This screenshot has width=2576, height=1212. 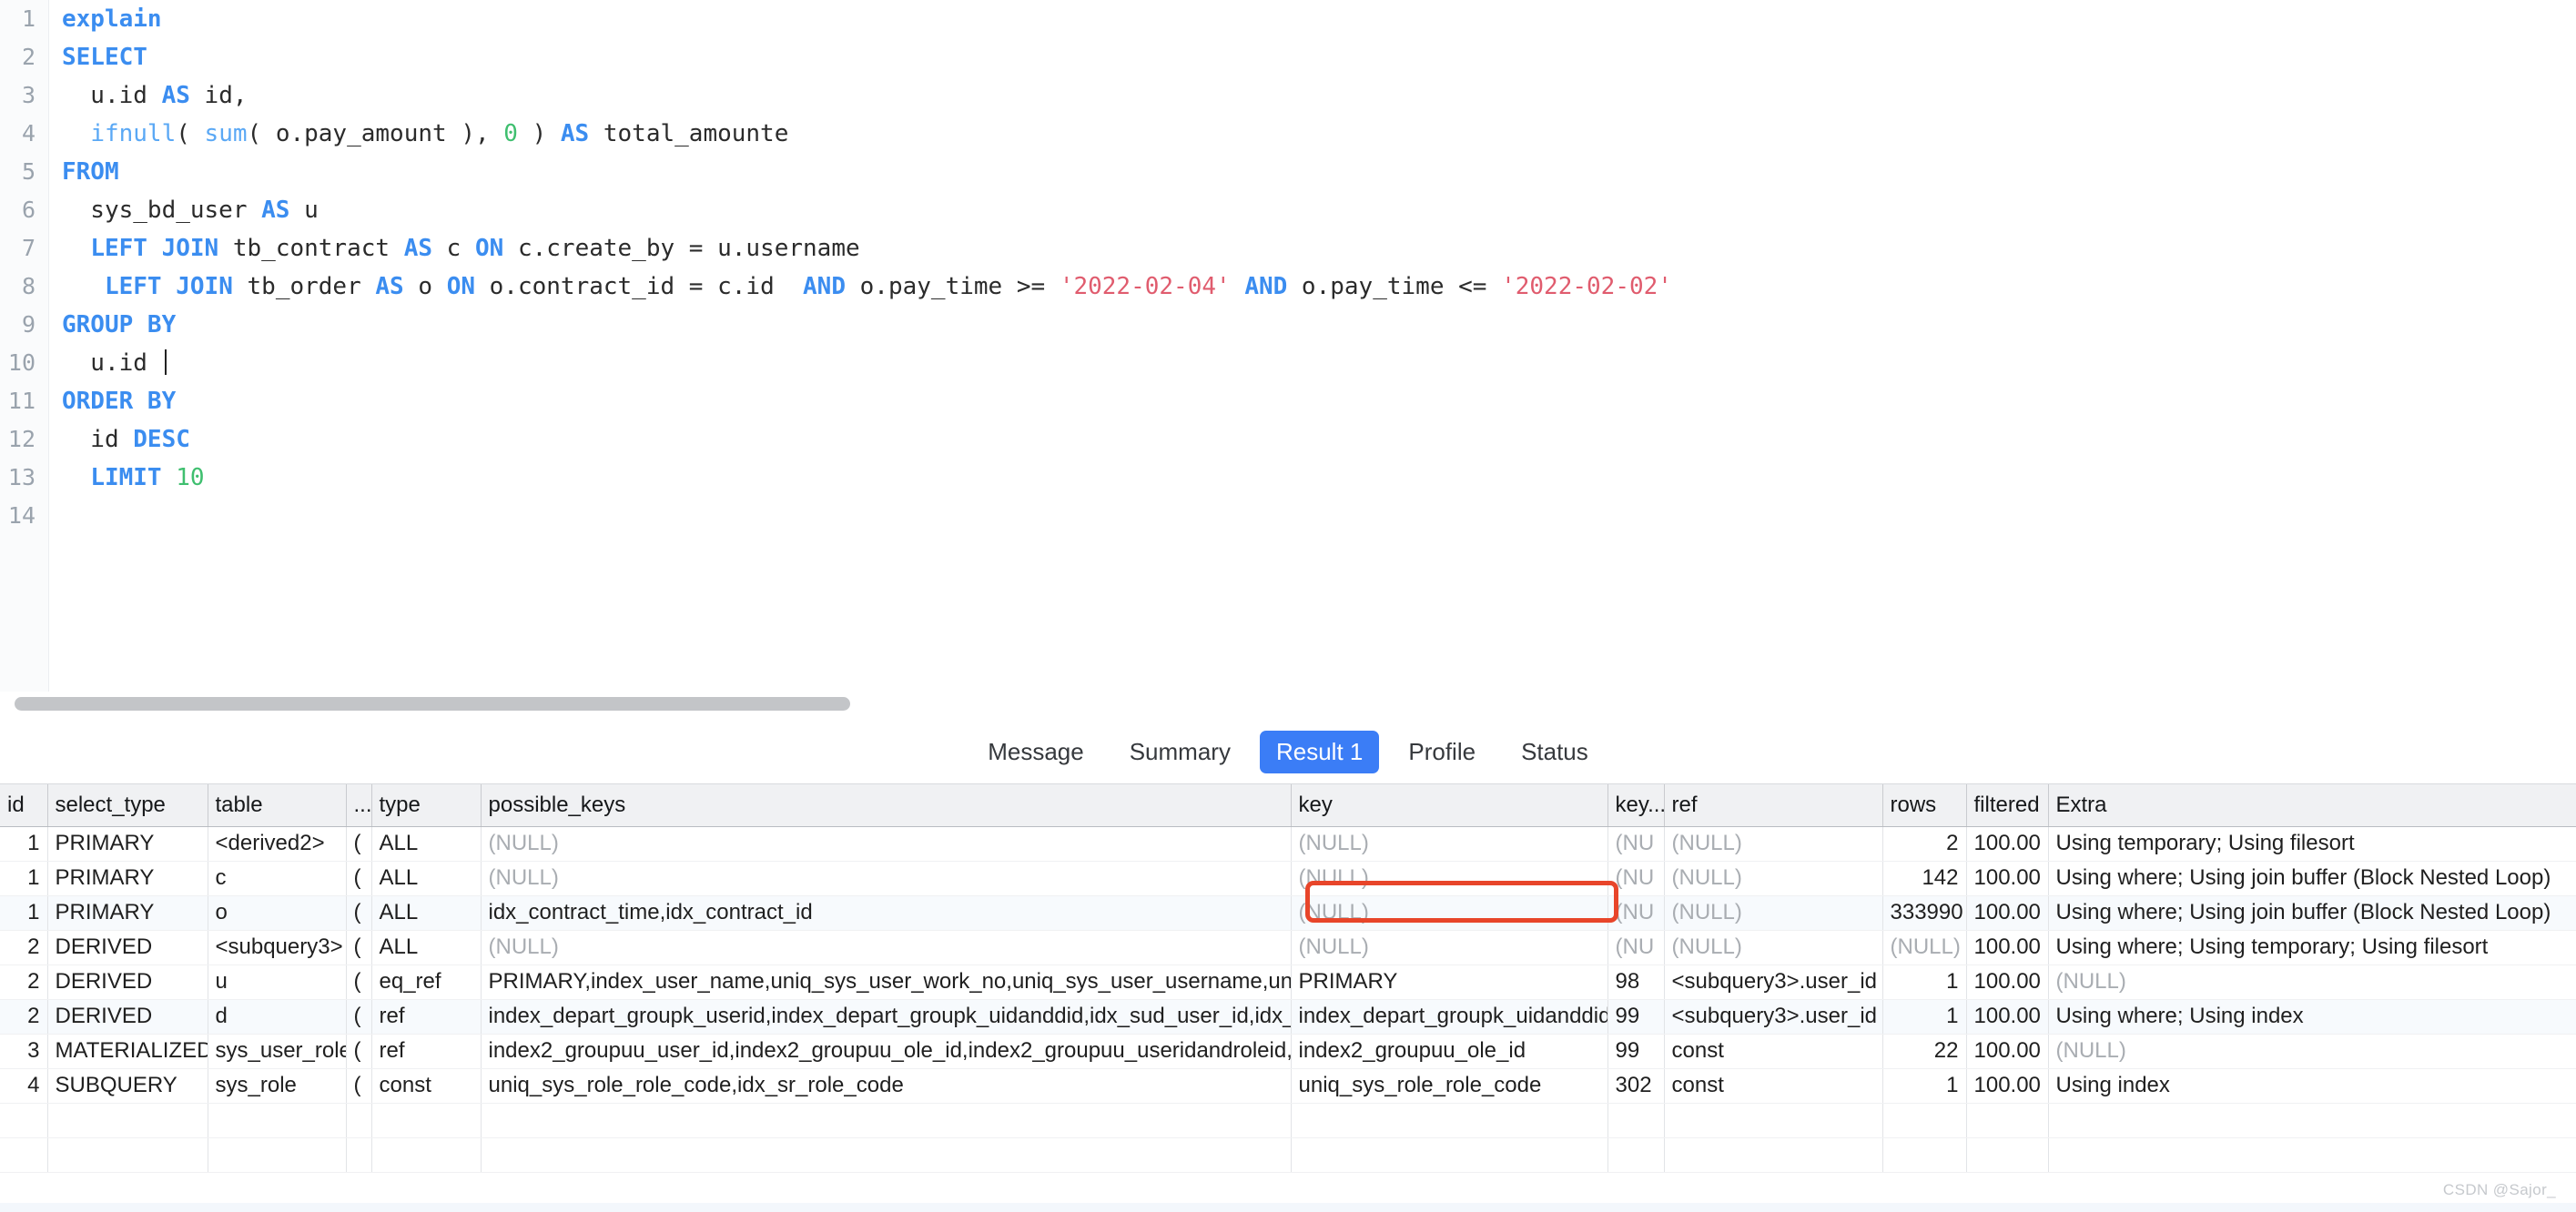 I want to click on cell-table: <derived2>, so click(x=277, y=844).